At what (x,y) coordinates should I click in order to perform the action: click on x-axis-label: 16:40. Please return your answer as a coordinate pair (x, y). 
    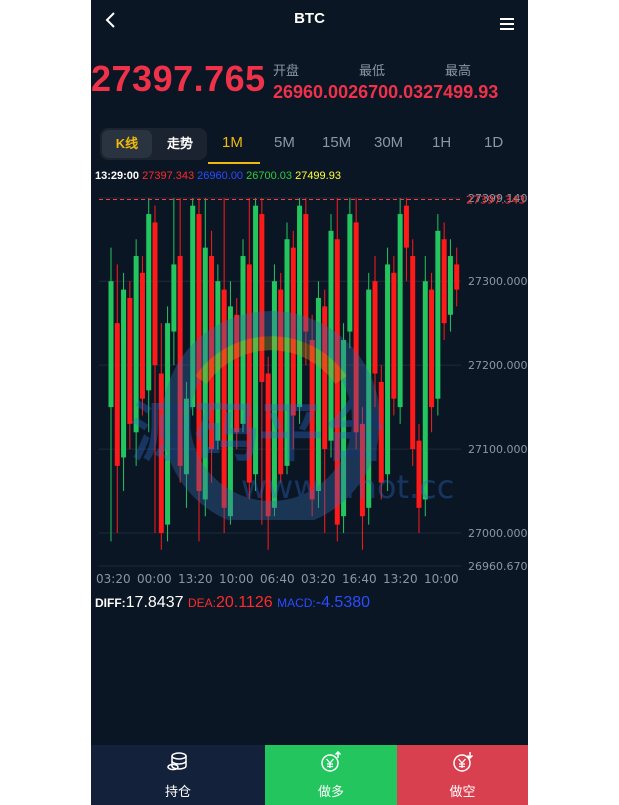
    Looking at the image, I should click on (359, 579).